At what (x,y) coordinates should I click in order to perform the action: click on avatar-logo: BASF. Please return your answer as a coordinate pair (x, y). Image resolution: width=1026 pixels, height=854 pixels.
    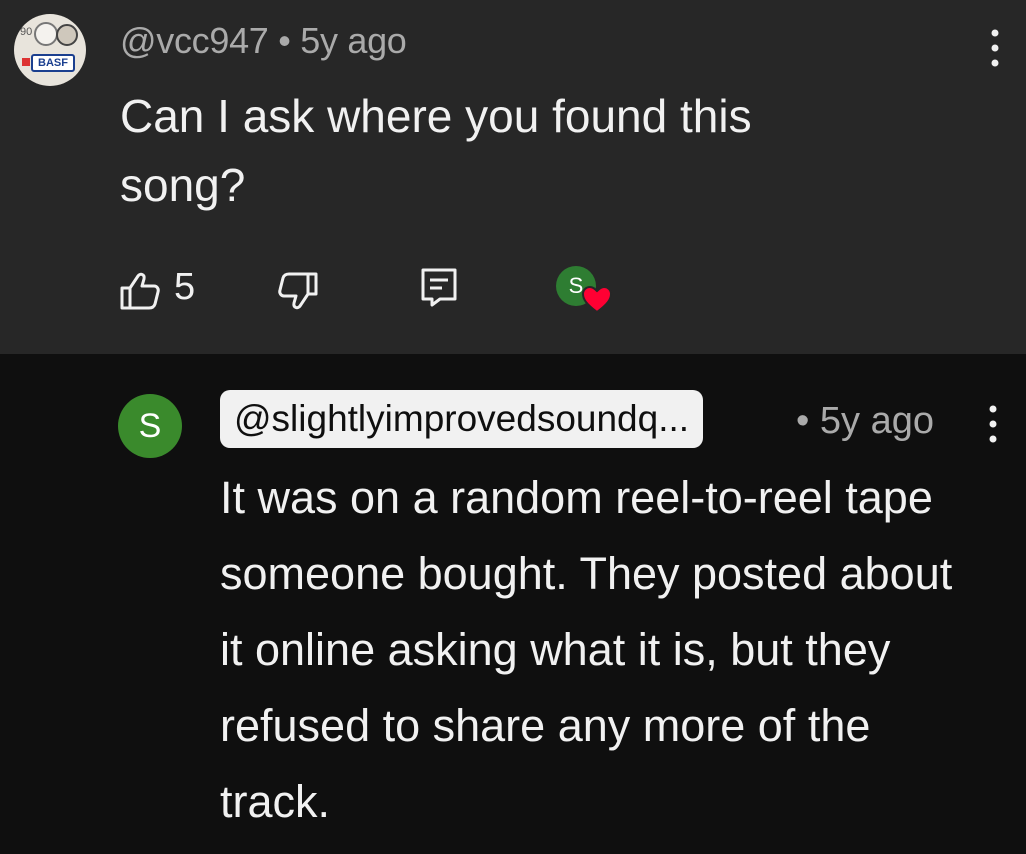
    Looking at the image, I should click on (53, 63).